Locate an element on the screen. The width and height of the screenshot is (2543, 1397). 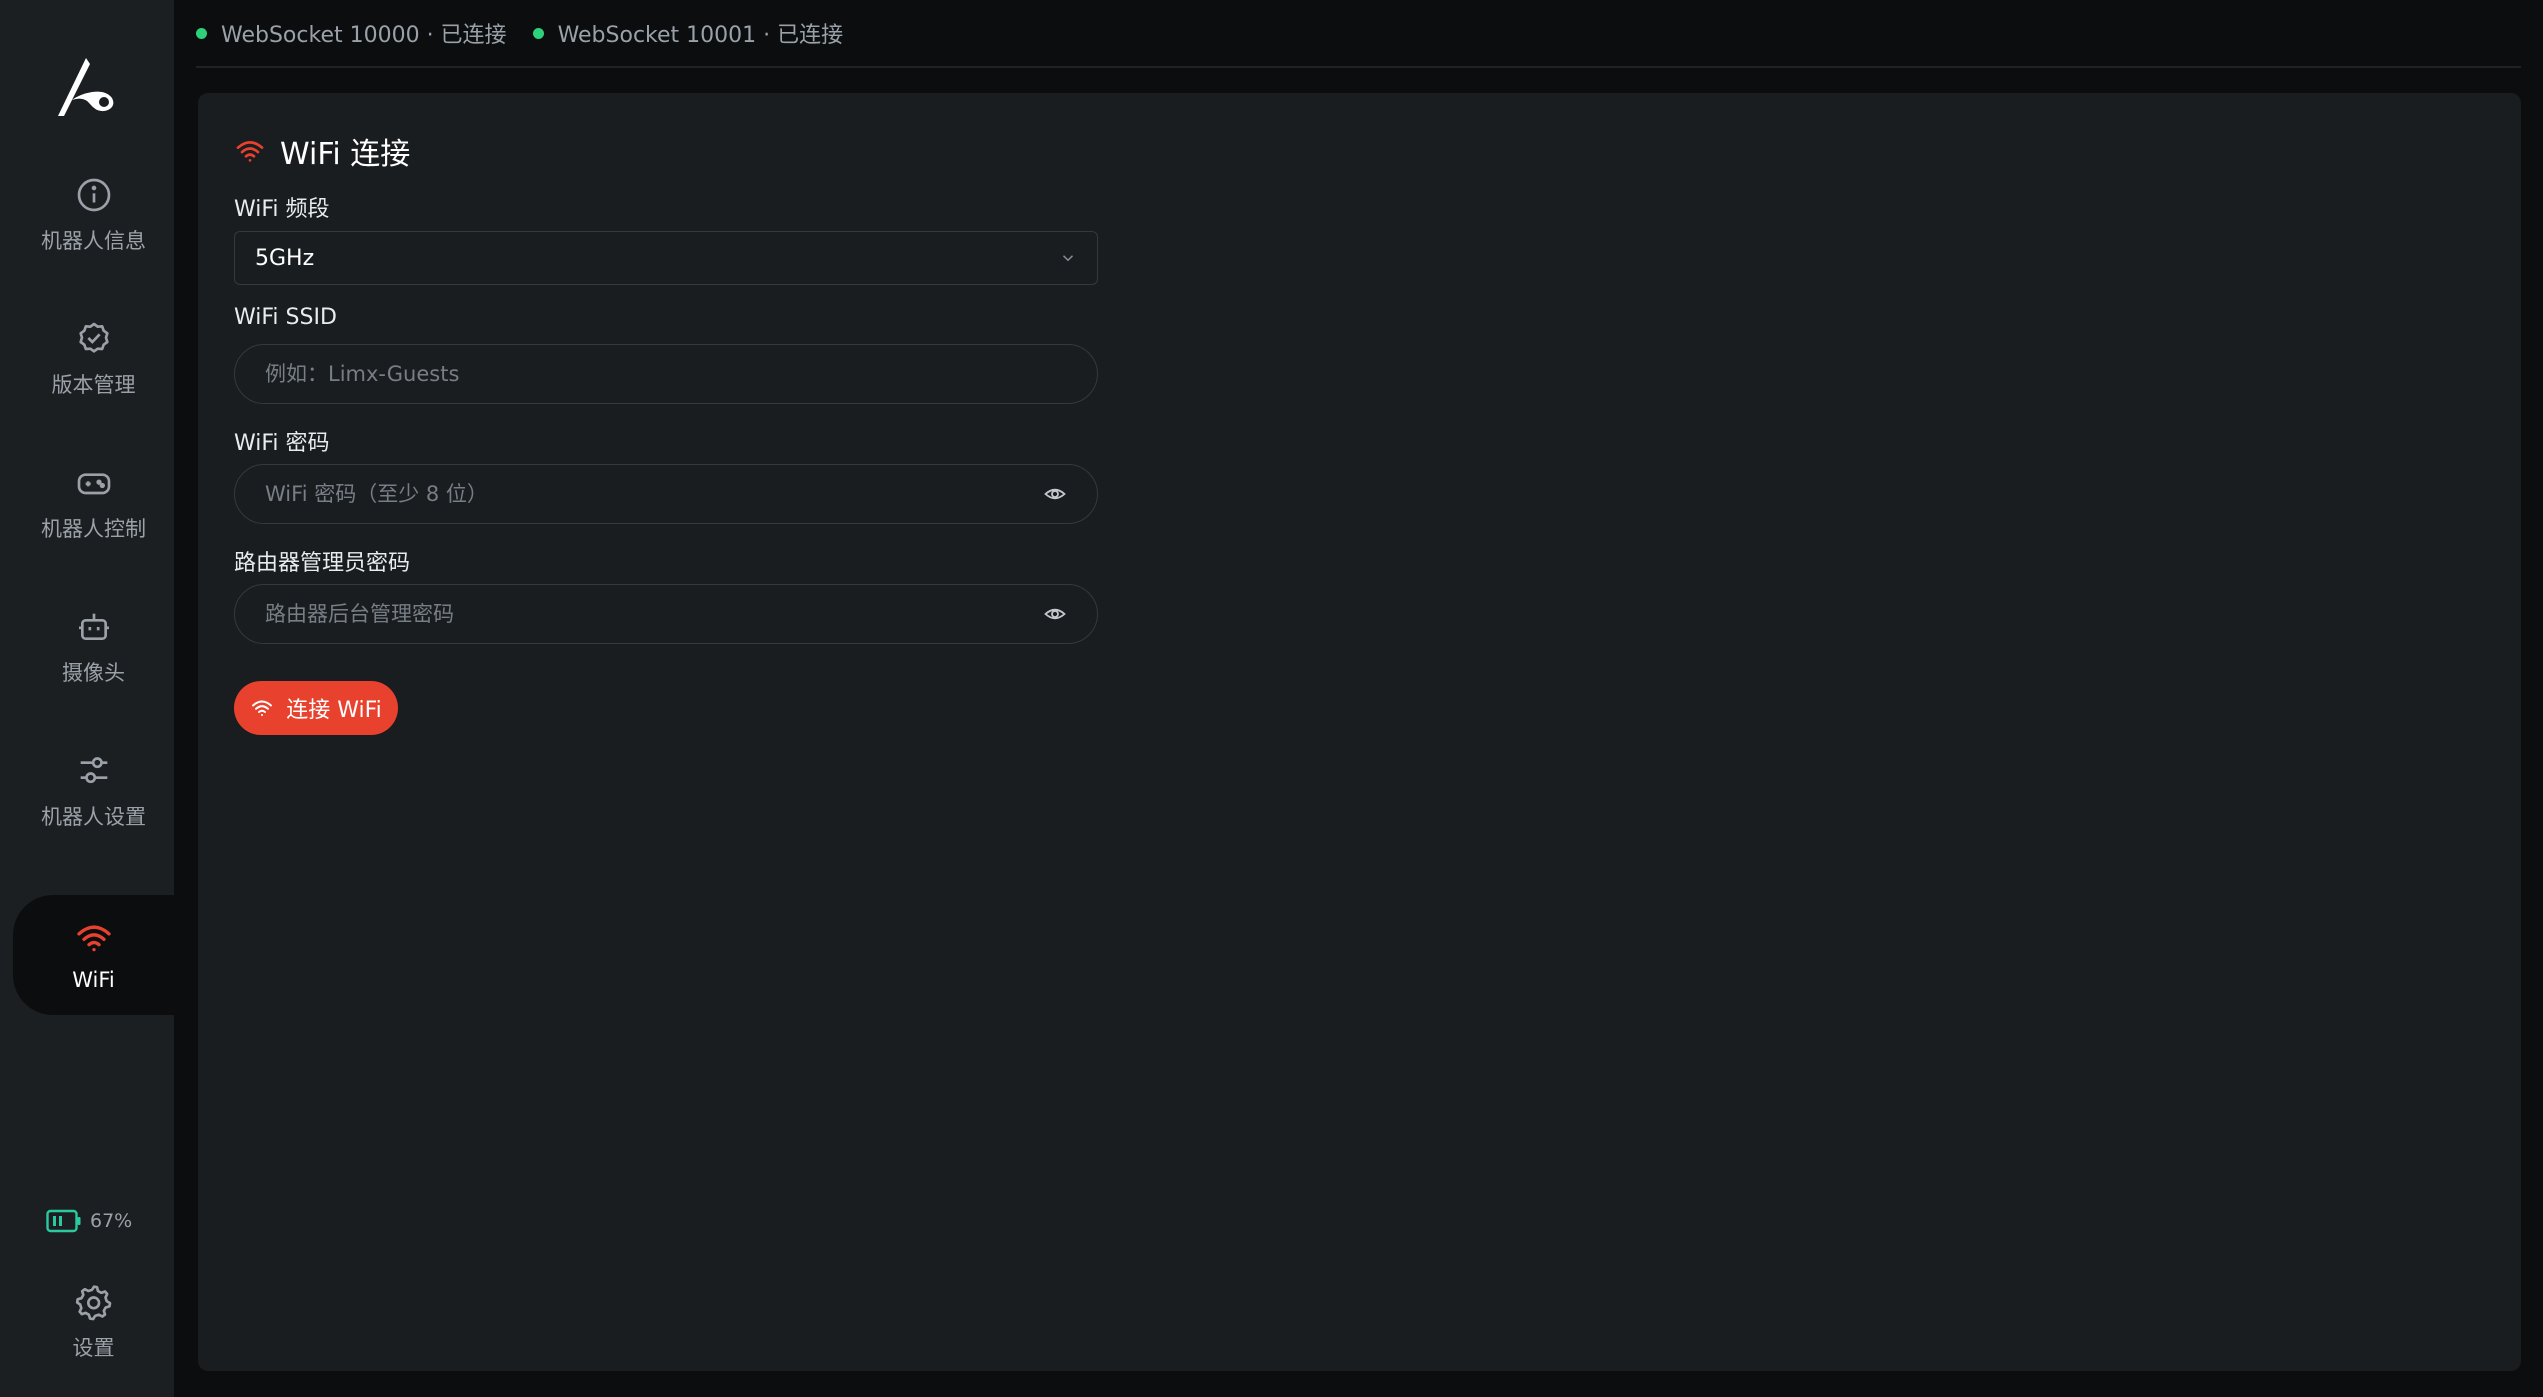
sidebar-item-settings: 设置 is located at coordinates (93, 1322).